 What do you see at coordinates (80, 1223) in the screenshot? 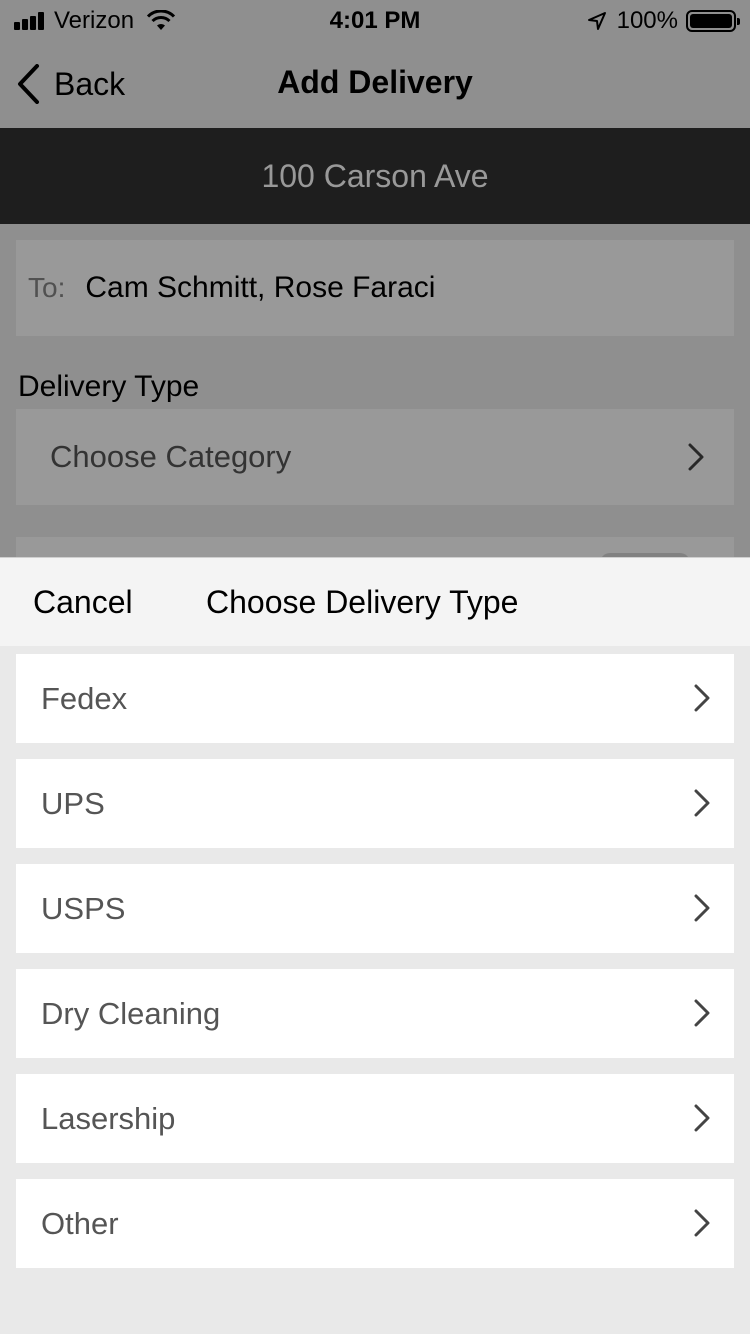
I see `option-label: Other` at bounding box center [80, 1223].